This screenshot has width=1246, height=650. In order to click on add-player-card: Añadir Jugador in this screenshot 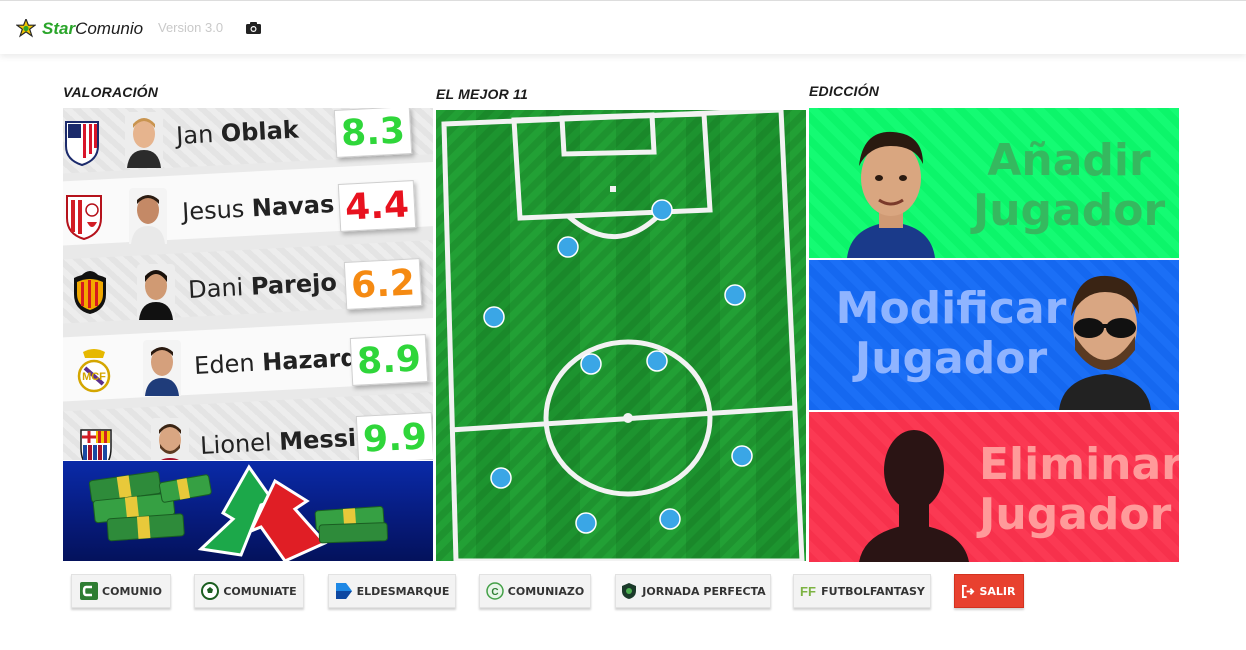, I will do `click(994, 183)`.